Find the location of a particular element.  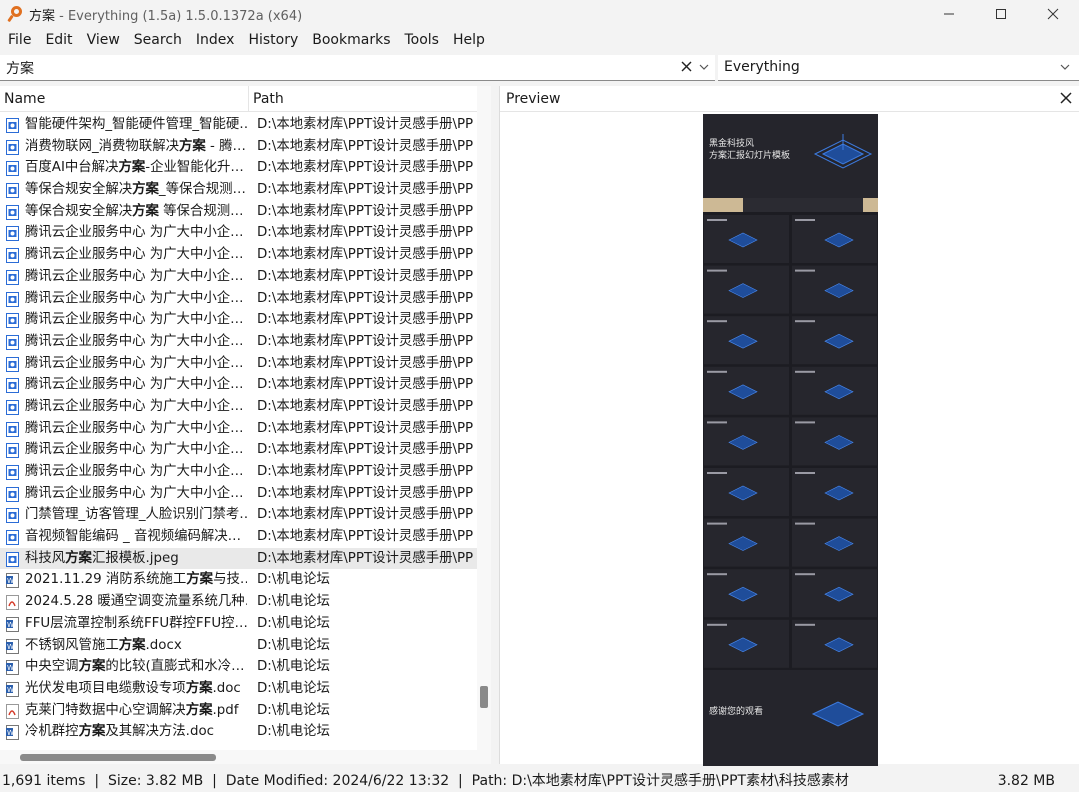

table-row: 门禁管理_访客管理_人脸识别门禁考… D:\本地素材库\PPT设计灵感手册\PP is located at coordinates (238, 515).